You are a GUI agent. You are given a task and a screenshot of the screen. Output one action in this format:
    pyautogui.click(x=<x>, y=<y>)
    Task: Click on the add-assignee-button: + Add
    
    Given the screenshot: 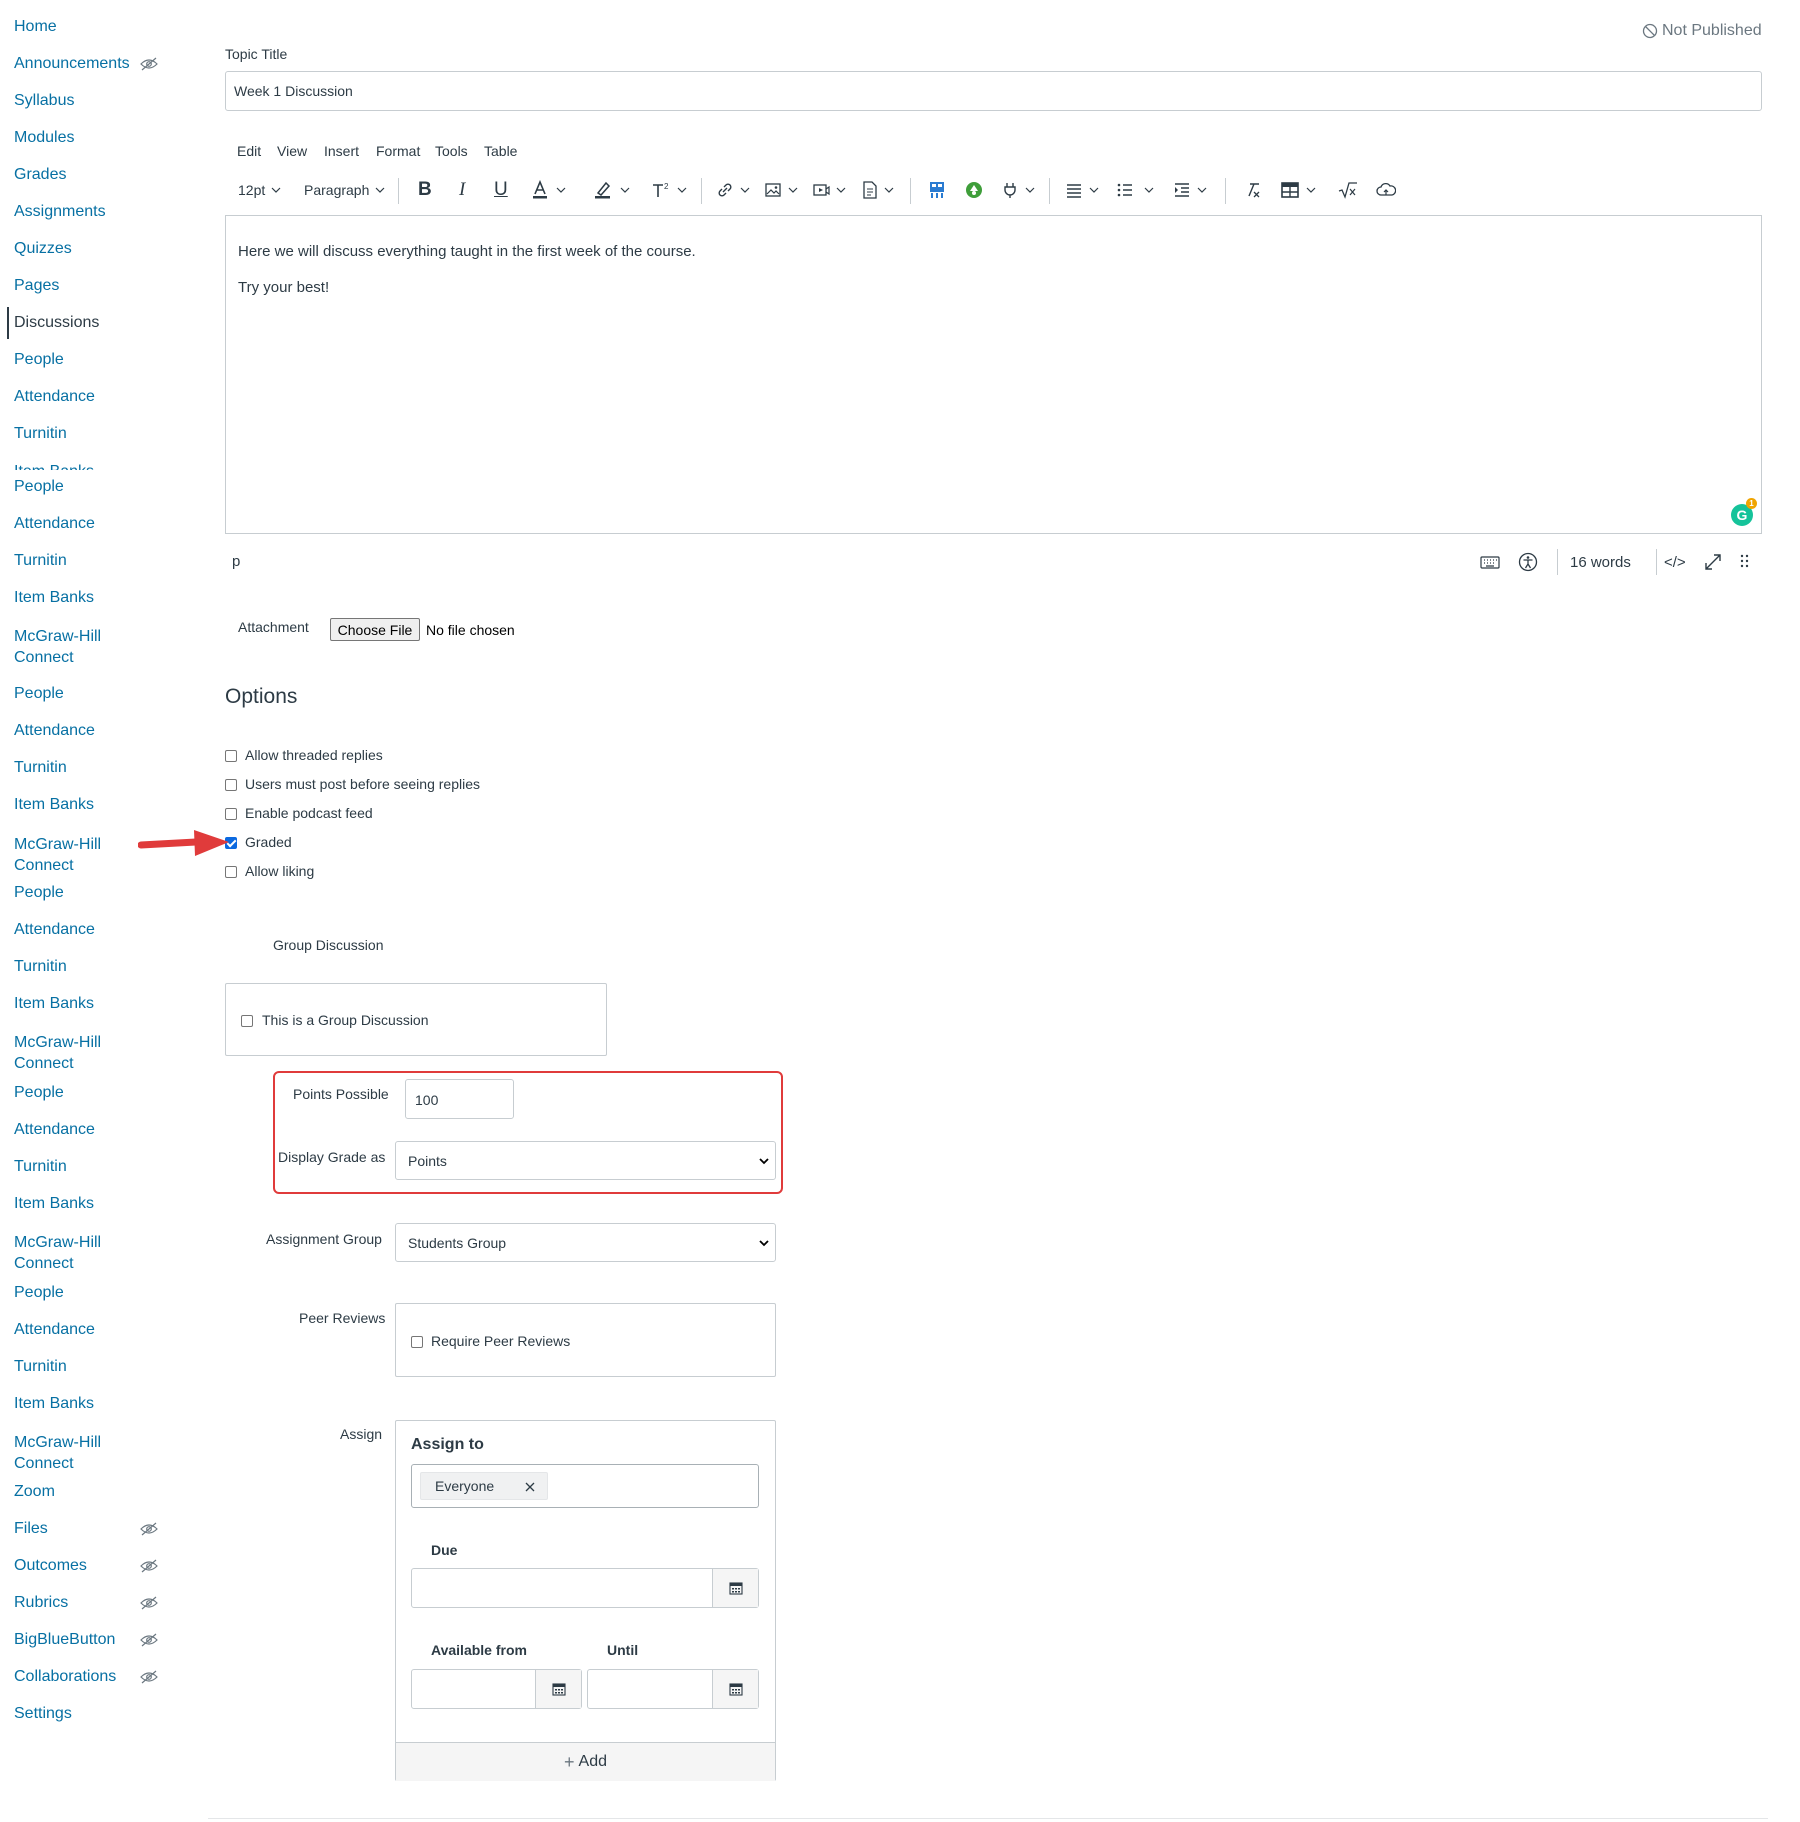 What is the action you would take?
    pyautogui.click(x=585, y=1761)
    